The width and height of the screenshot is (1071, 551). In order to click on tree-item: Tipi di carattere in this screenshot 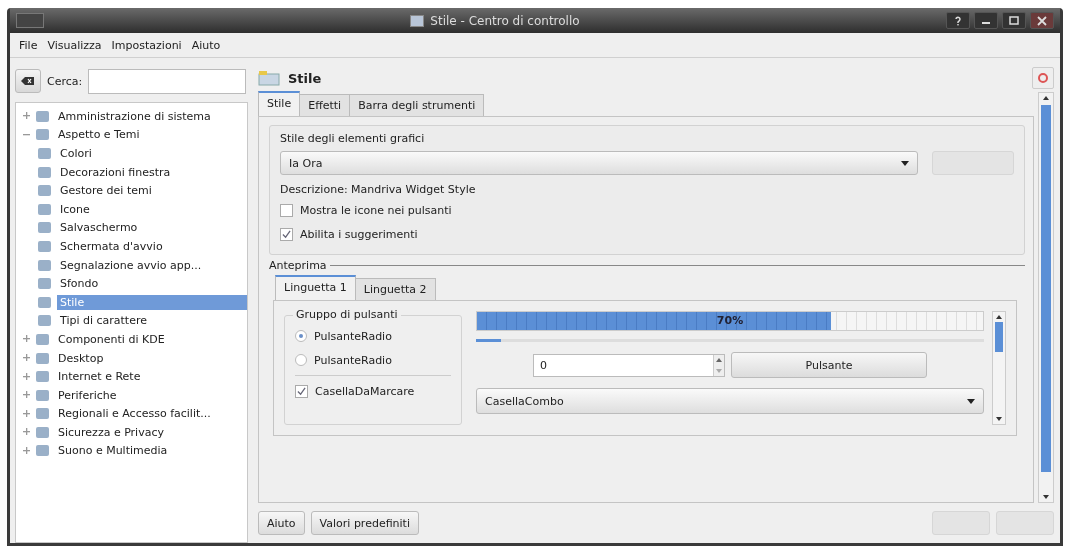, I will do `click(103, 321)`.